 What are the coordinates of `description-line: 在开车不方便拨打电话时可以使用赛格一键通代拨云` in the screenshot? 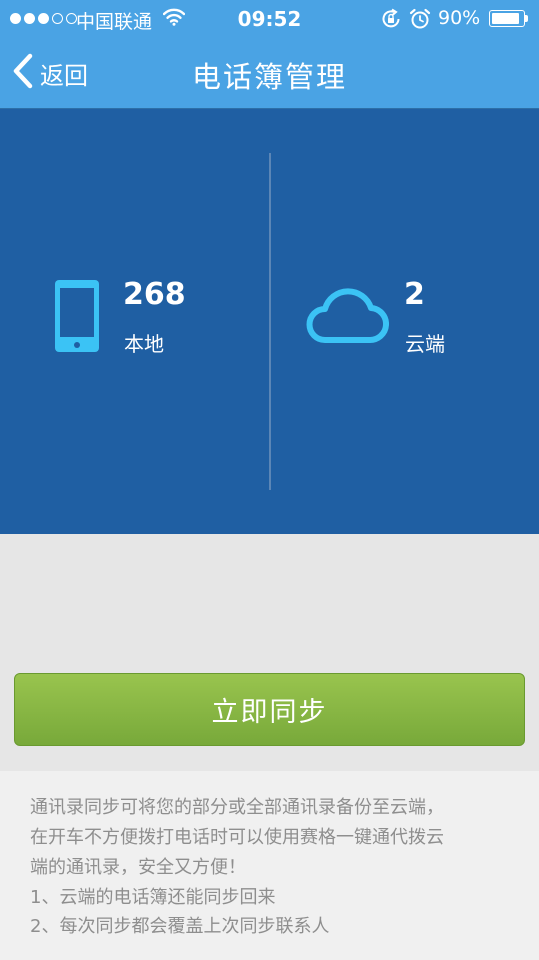 It's located at (237, 837).